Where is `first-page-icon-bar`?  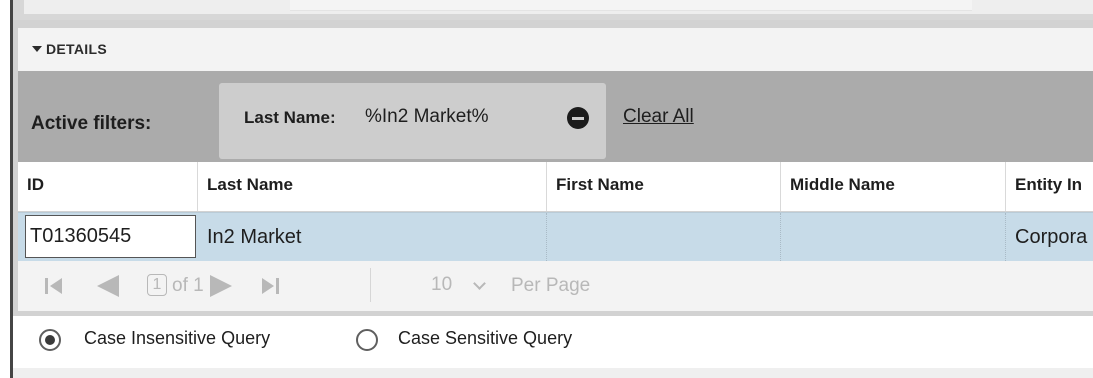
first-page-icon-bar is located at coordinates (46, 286).